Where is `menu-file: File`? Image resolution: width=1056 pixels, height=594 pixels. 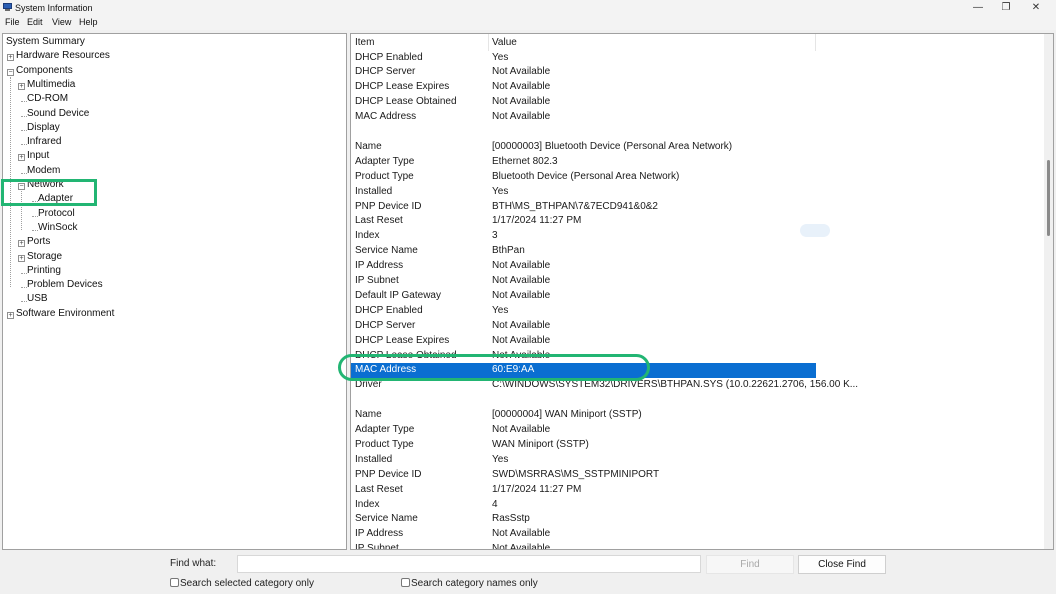 menu-file: File is located at coordinates (12, 22).